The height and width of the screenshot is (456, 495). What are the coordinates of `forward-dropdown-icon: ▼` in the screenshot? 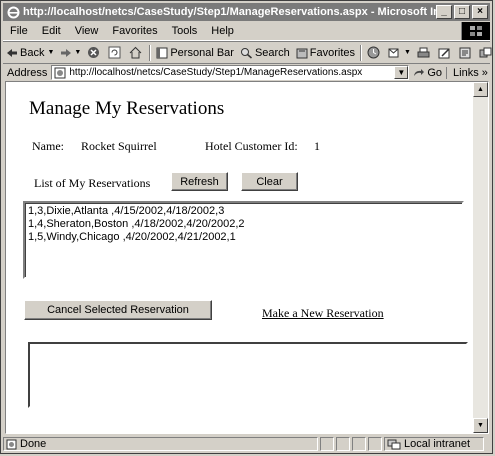 It's located at (77, 52).